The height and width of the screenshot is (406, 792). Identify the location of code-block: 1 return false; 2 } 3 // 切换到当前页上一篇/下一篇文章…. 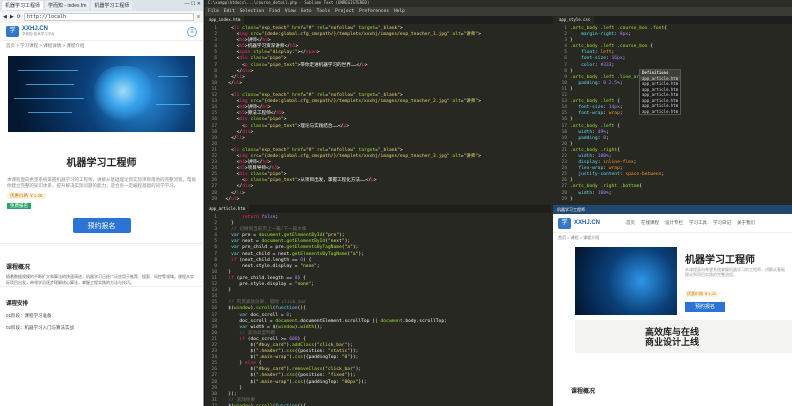
(329, 310).